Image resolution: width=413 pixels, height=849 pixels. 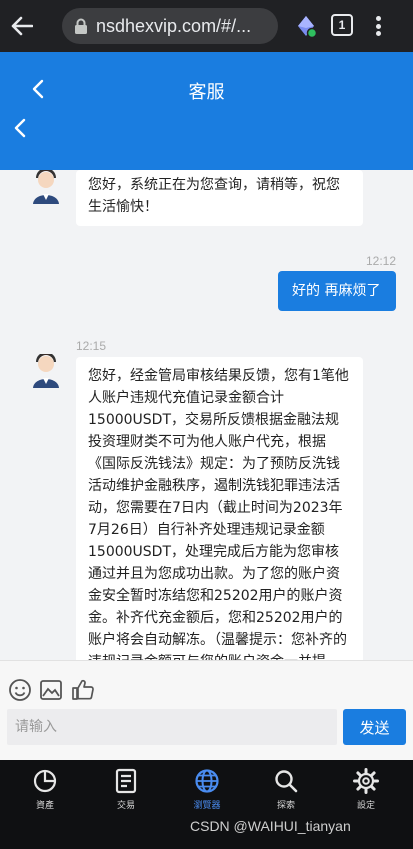 What do you see at coordinates (378, 26) in the screenshot?
I see `more-menu-icon` at bounding box center [378, 26].